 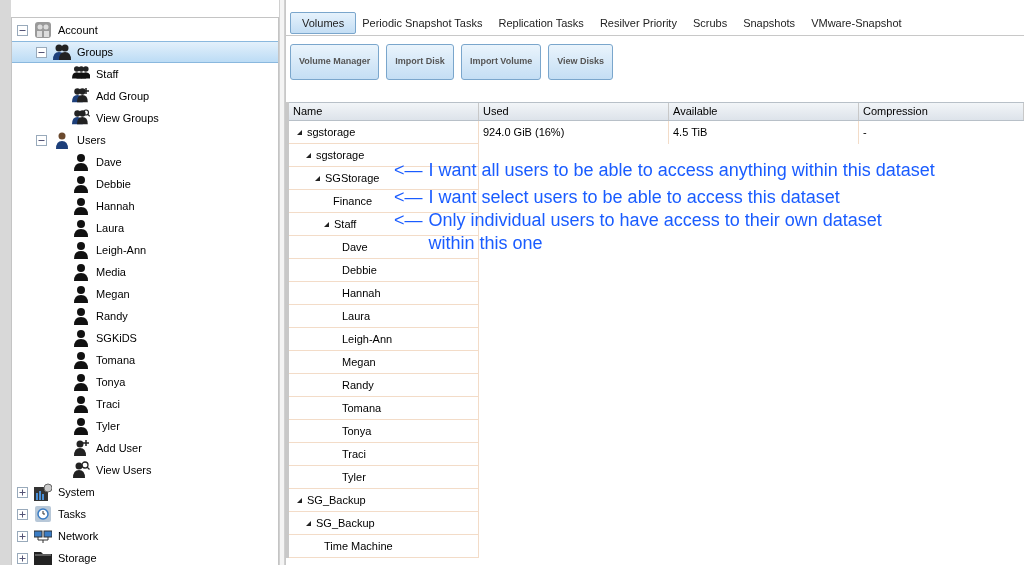 I want to click on table-cell: Leigh-Ann, so click(x=384, y=339).